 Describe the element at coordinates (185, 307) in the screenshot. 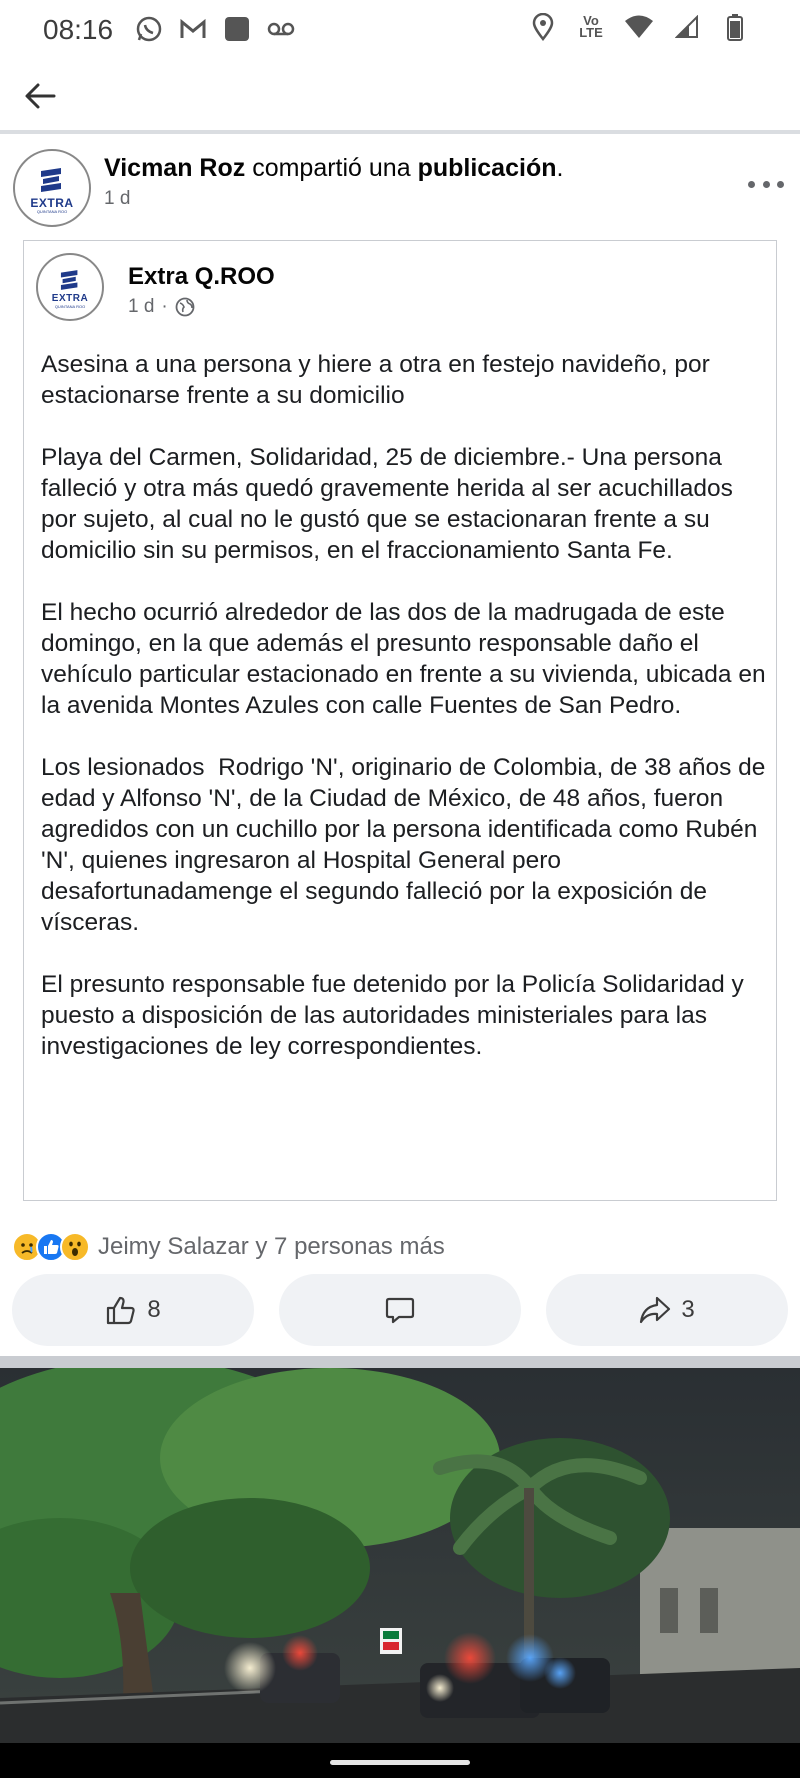

I see `globe-icon` at that location.